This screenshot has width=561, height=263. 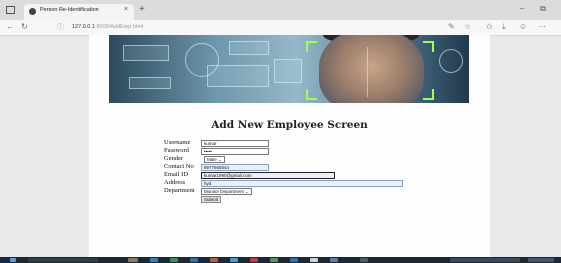 I want to click on password-label: Password, so click(x=176, y=150).